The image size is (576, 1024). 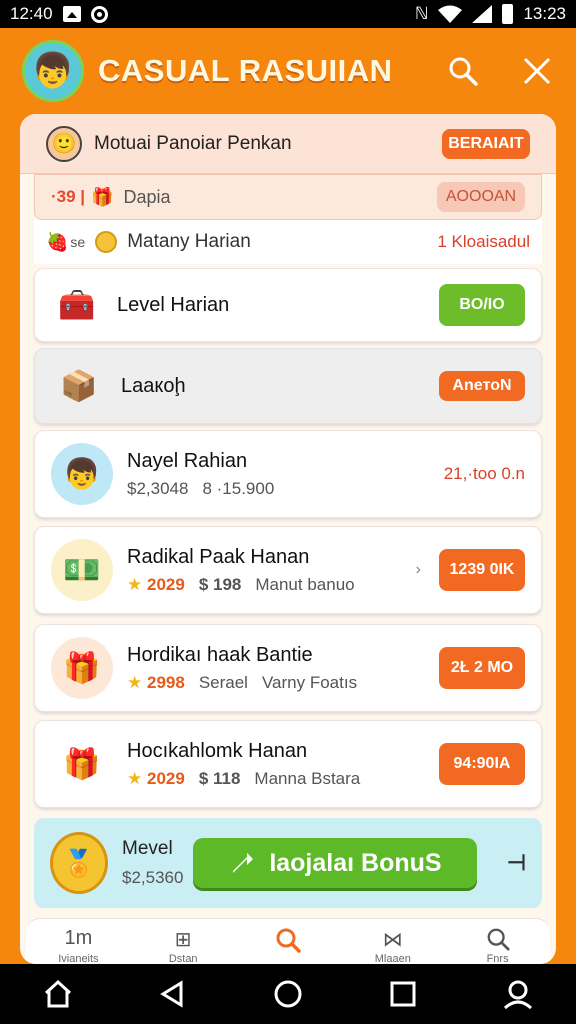 What do you see at coordinates (245, 70) in the screenshot?
I see `app-title: CASUAL RASUIIAN` at bounding box center [245, 70].